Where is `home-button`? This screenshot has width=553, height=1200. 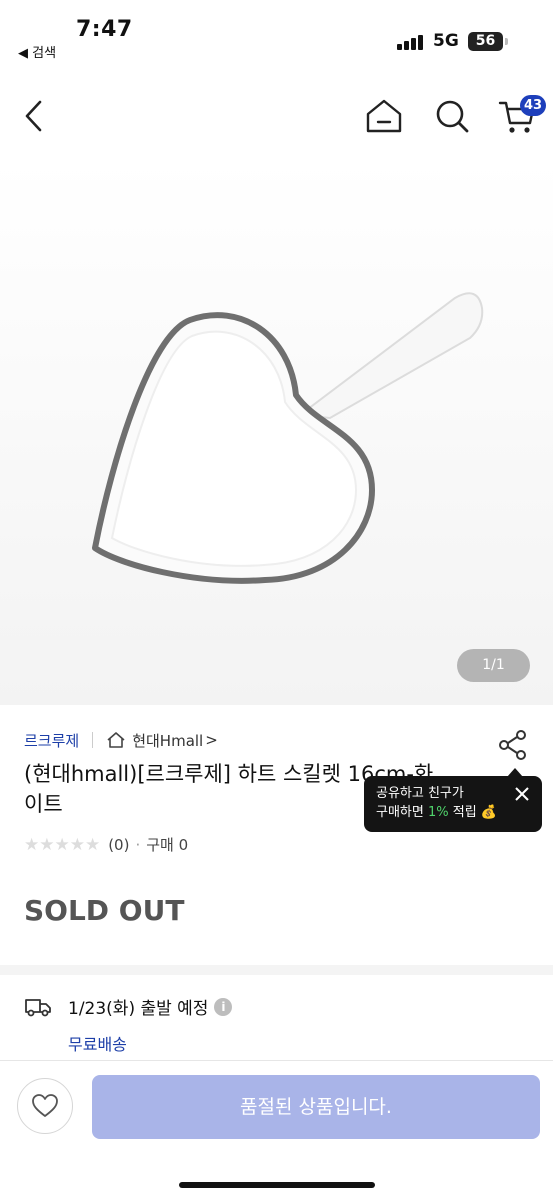
home-button is located at coordinates (384, 116).